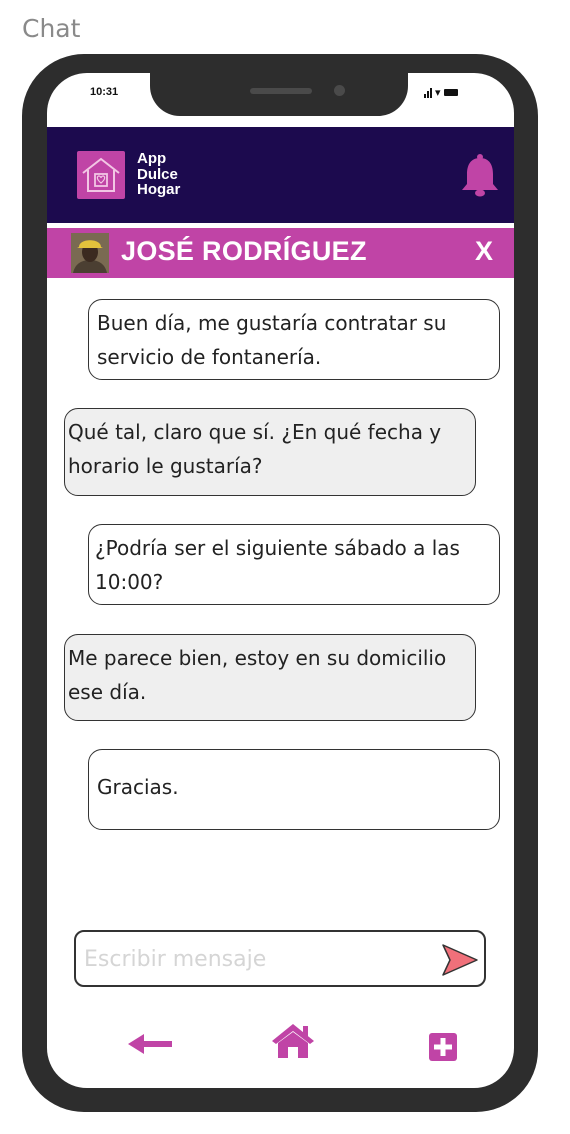  I want to click on add-icon, so click(443, 1047).